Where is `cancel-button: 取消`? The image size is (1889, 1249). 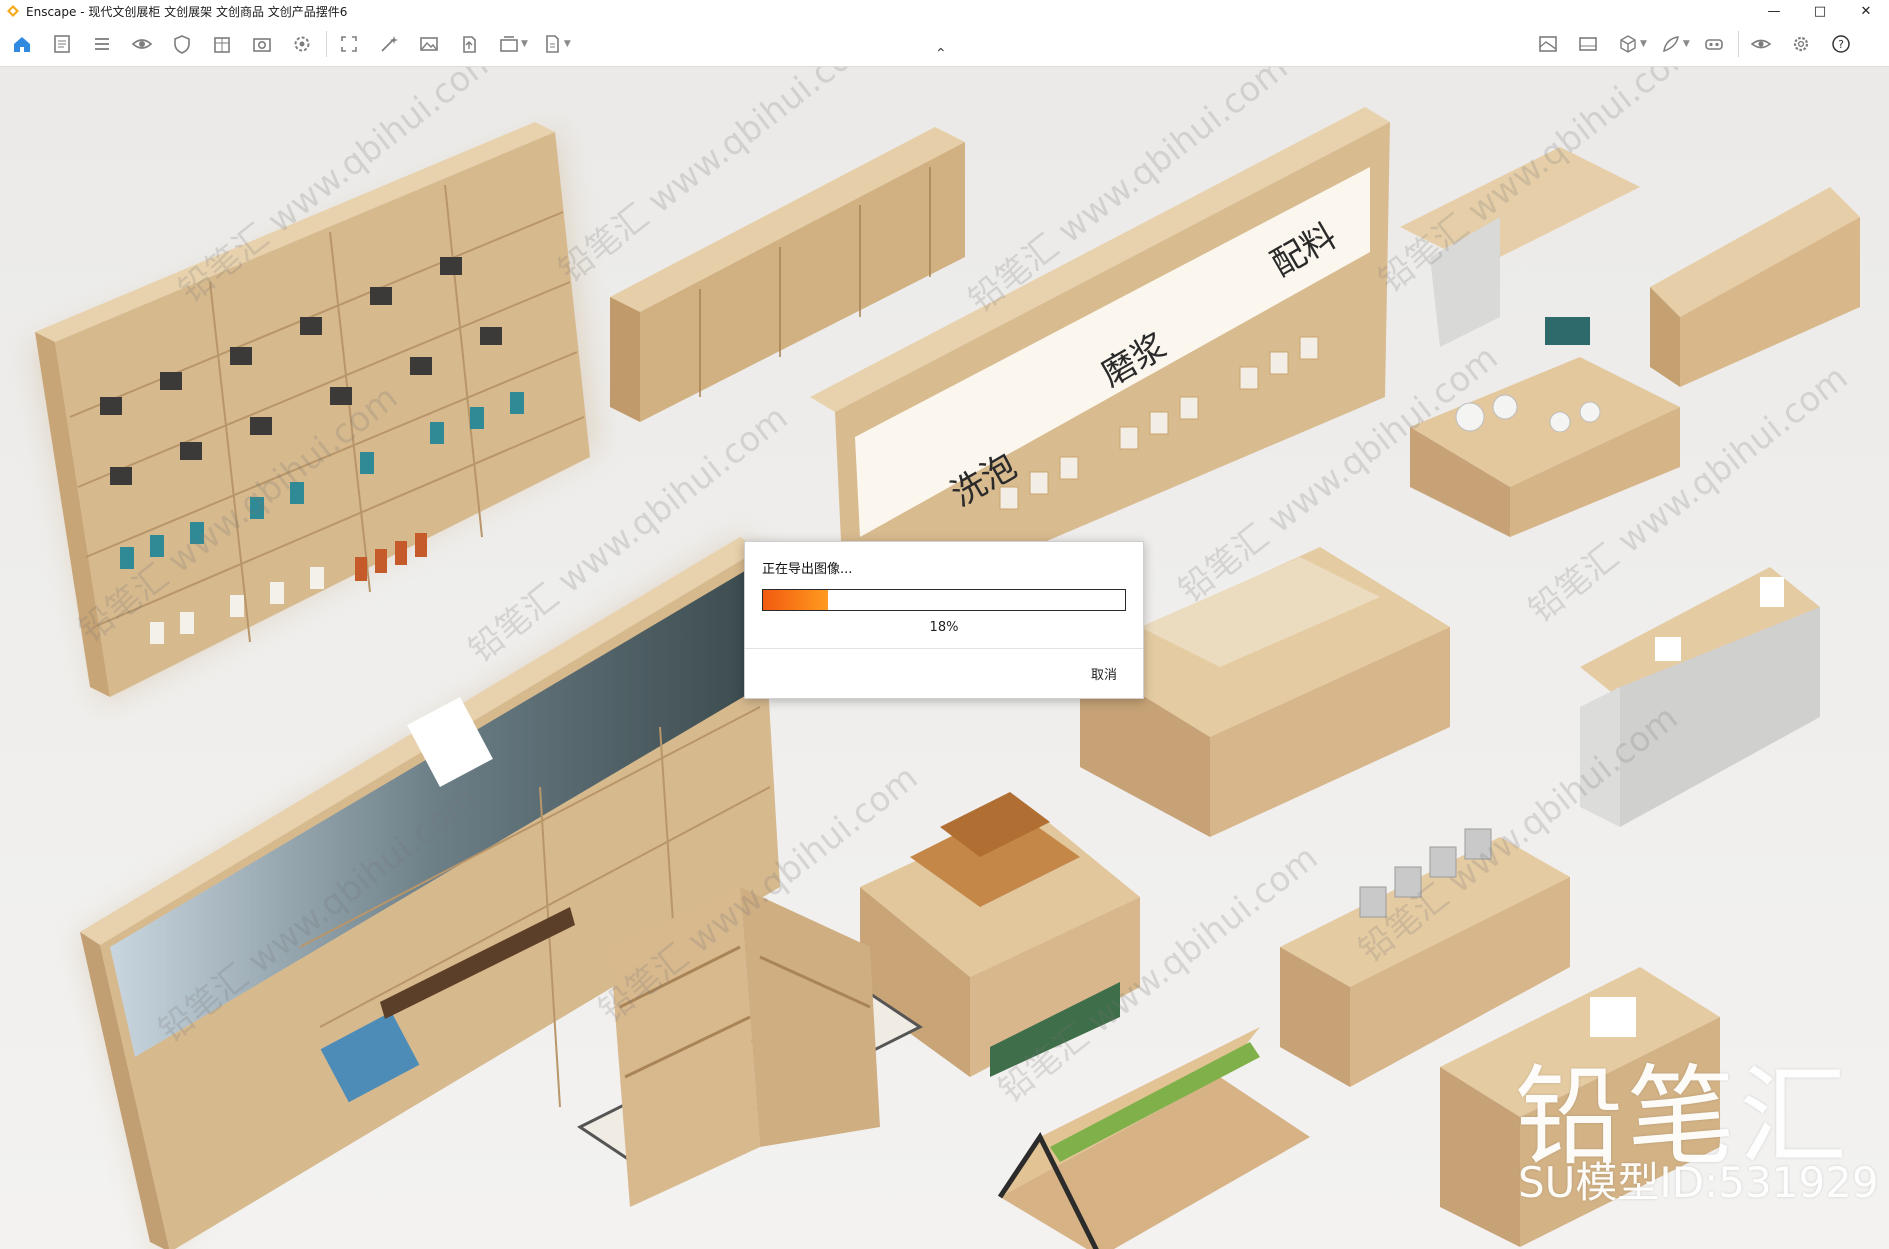 cancel-button: 取消 is located at coordinates (1104, 673).